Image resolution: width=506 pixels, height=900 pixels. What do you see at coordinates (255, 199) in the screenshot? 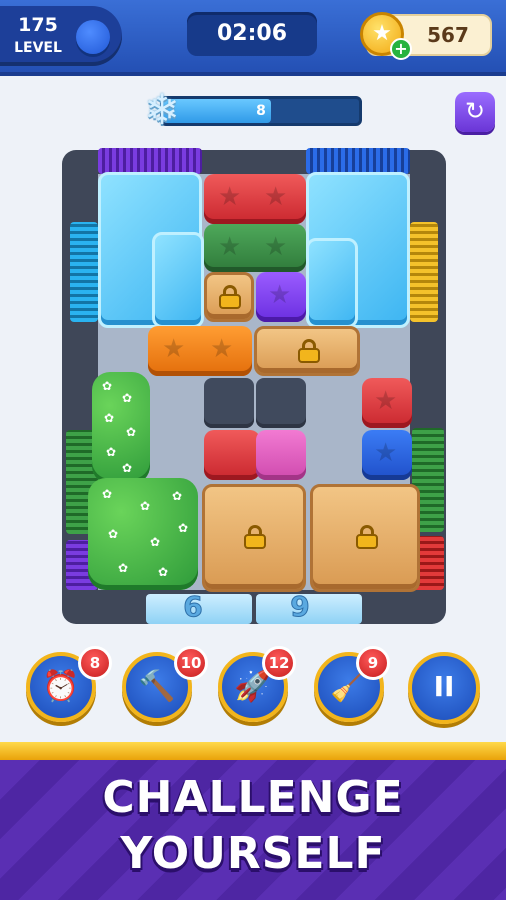
I see `red-block: ★ ★` at bounding box center [255, 199].